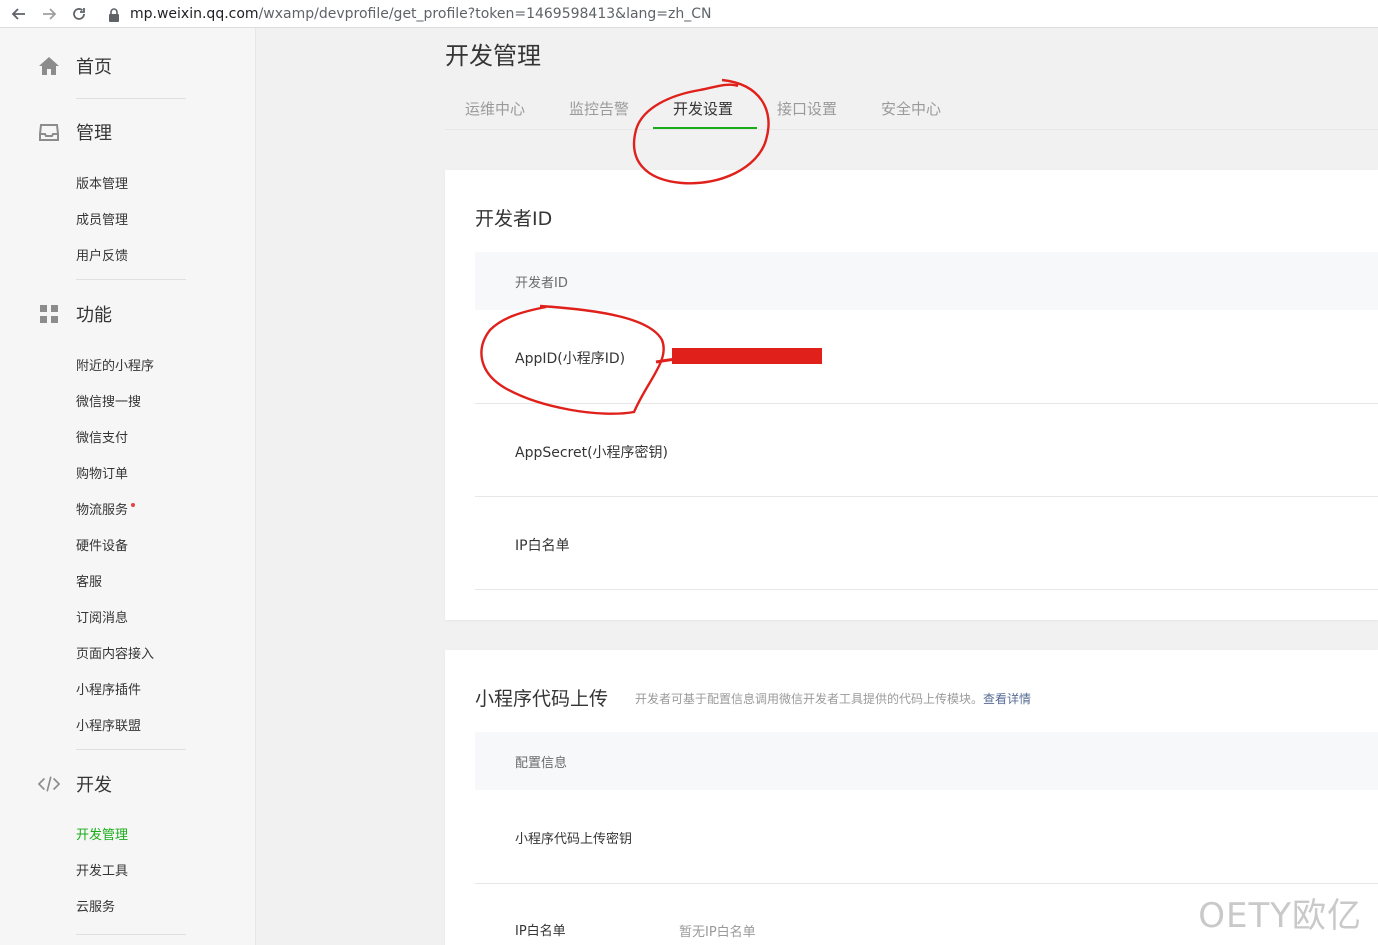 The height and width of the screenshot is (945, 1378). Describe the element at coordinates (574, 839) in the screenshot. I see `upload-key-label: 小程序代码上传密钥` at that location.